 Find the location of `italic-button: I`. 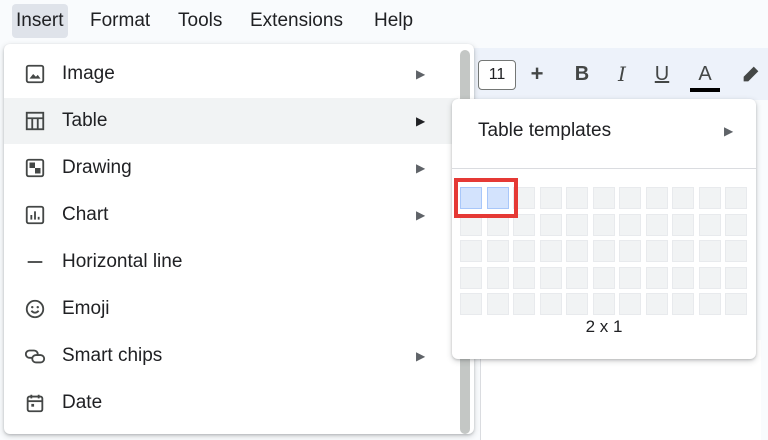

italic-button: I is located at coordinates (622, 74).